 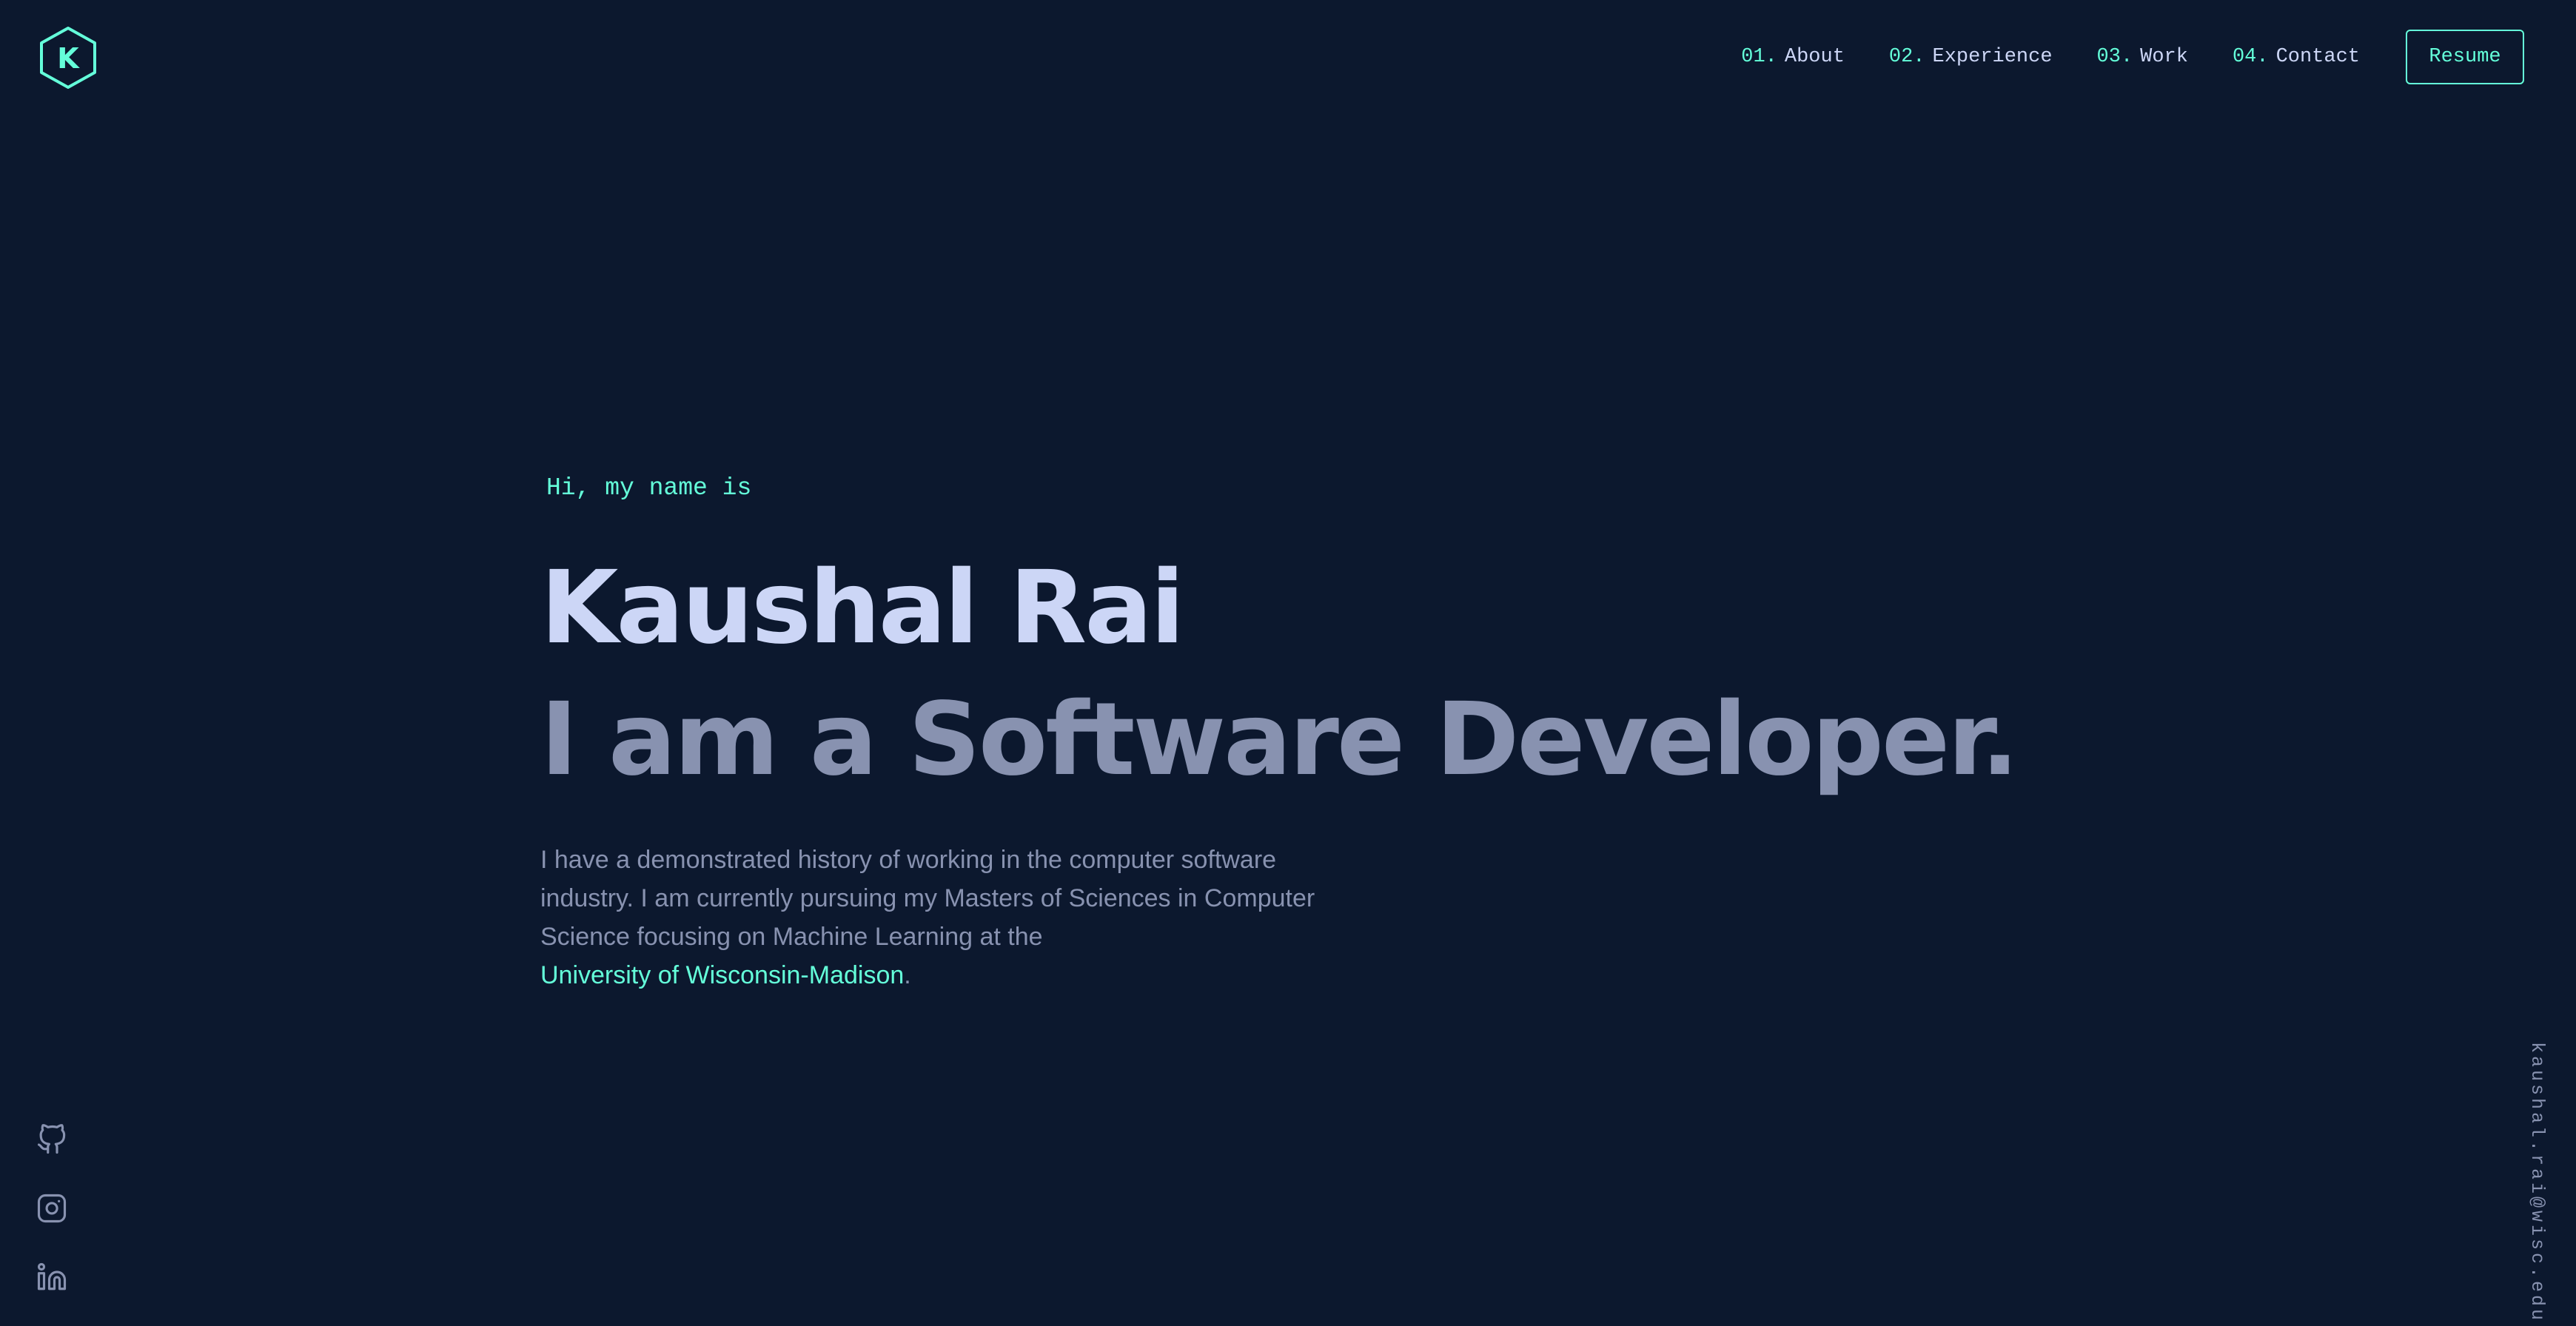 I want to click on logo-link: K, so click(x=68, y=57).